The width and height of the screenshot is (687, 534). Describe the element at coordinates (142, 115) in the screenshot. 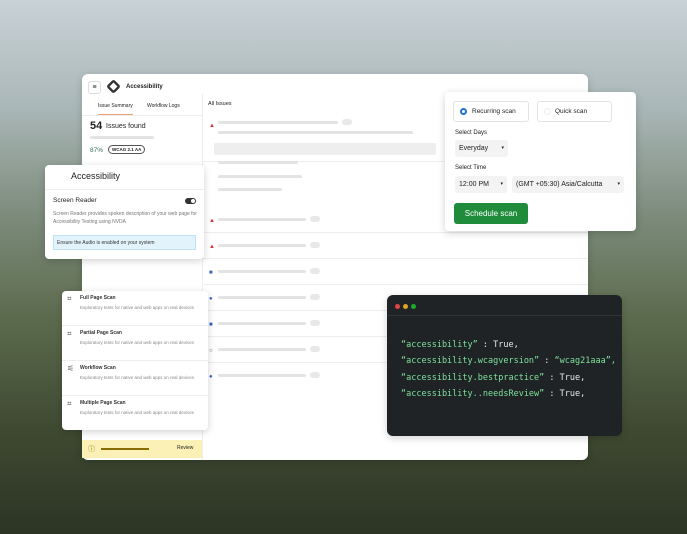

I see `divider` at that location.